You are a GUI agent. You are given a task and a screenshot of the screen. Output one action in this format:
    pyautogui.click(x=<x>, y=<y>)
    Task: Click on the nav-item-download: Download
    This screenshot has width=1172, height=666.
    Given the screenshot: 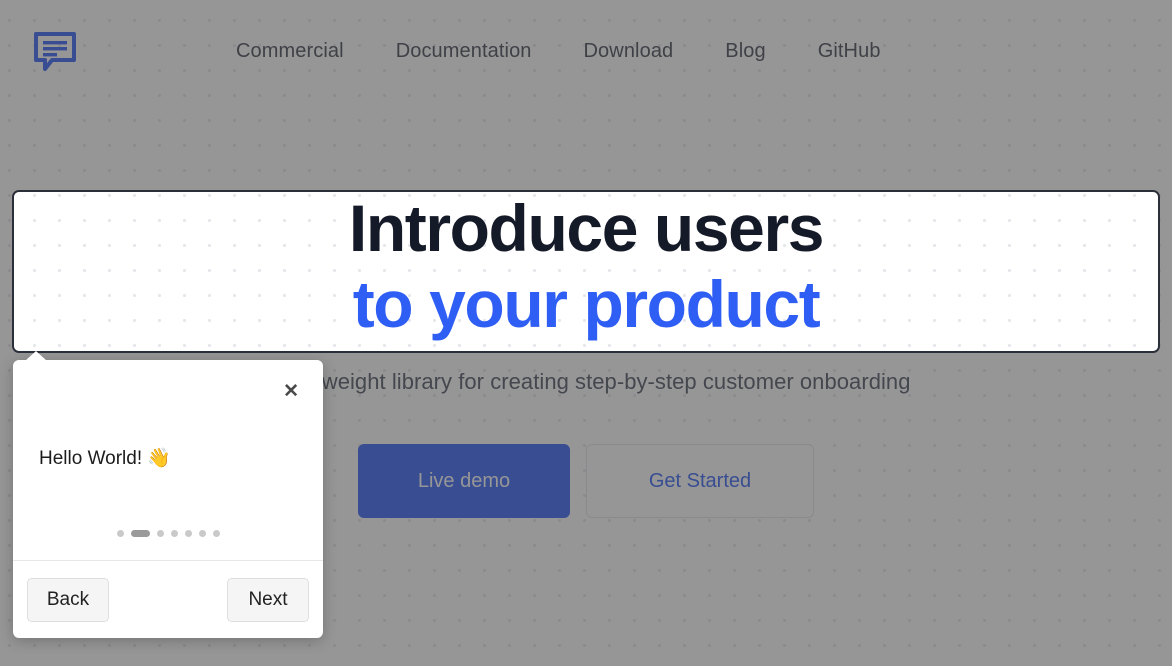 What is the action you would take?
    pyautogui.click(x=629, y=51)
    